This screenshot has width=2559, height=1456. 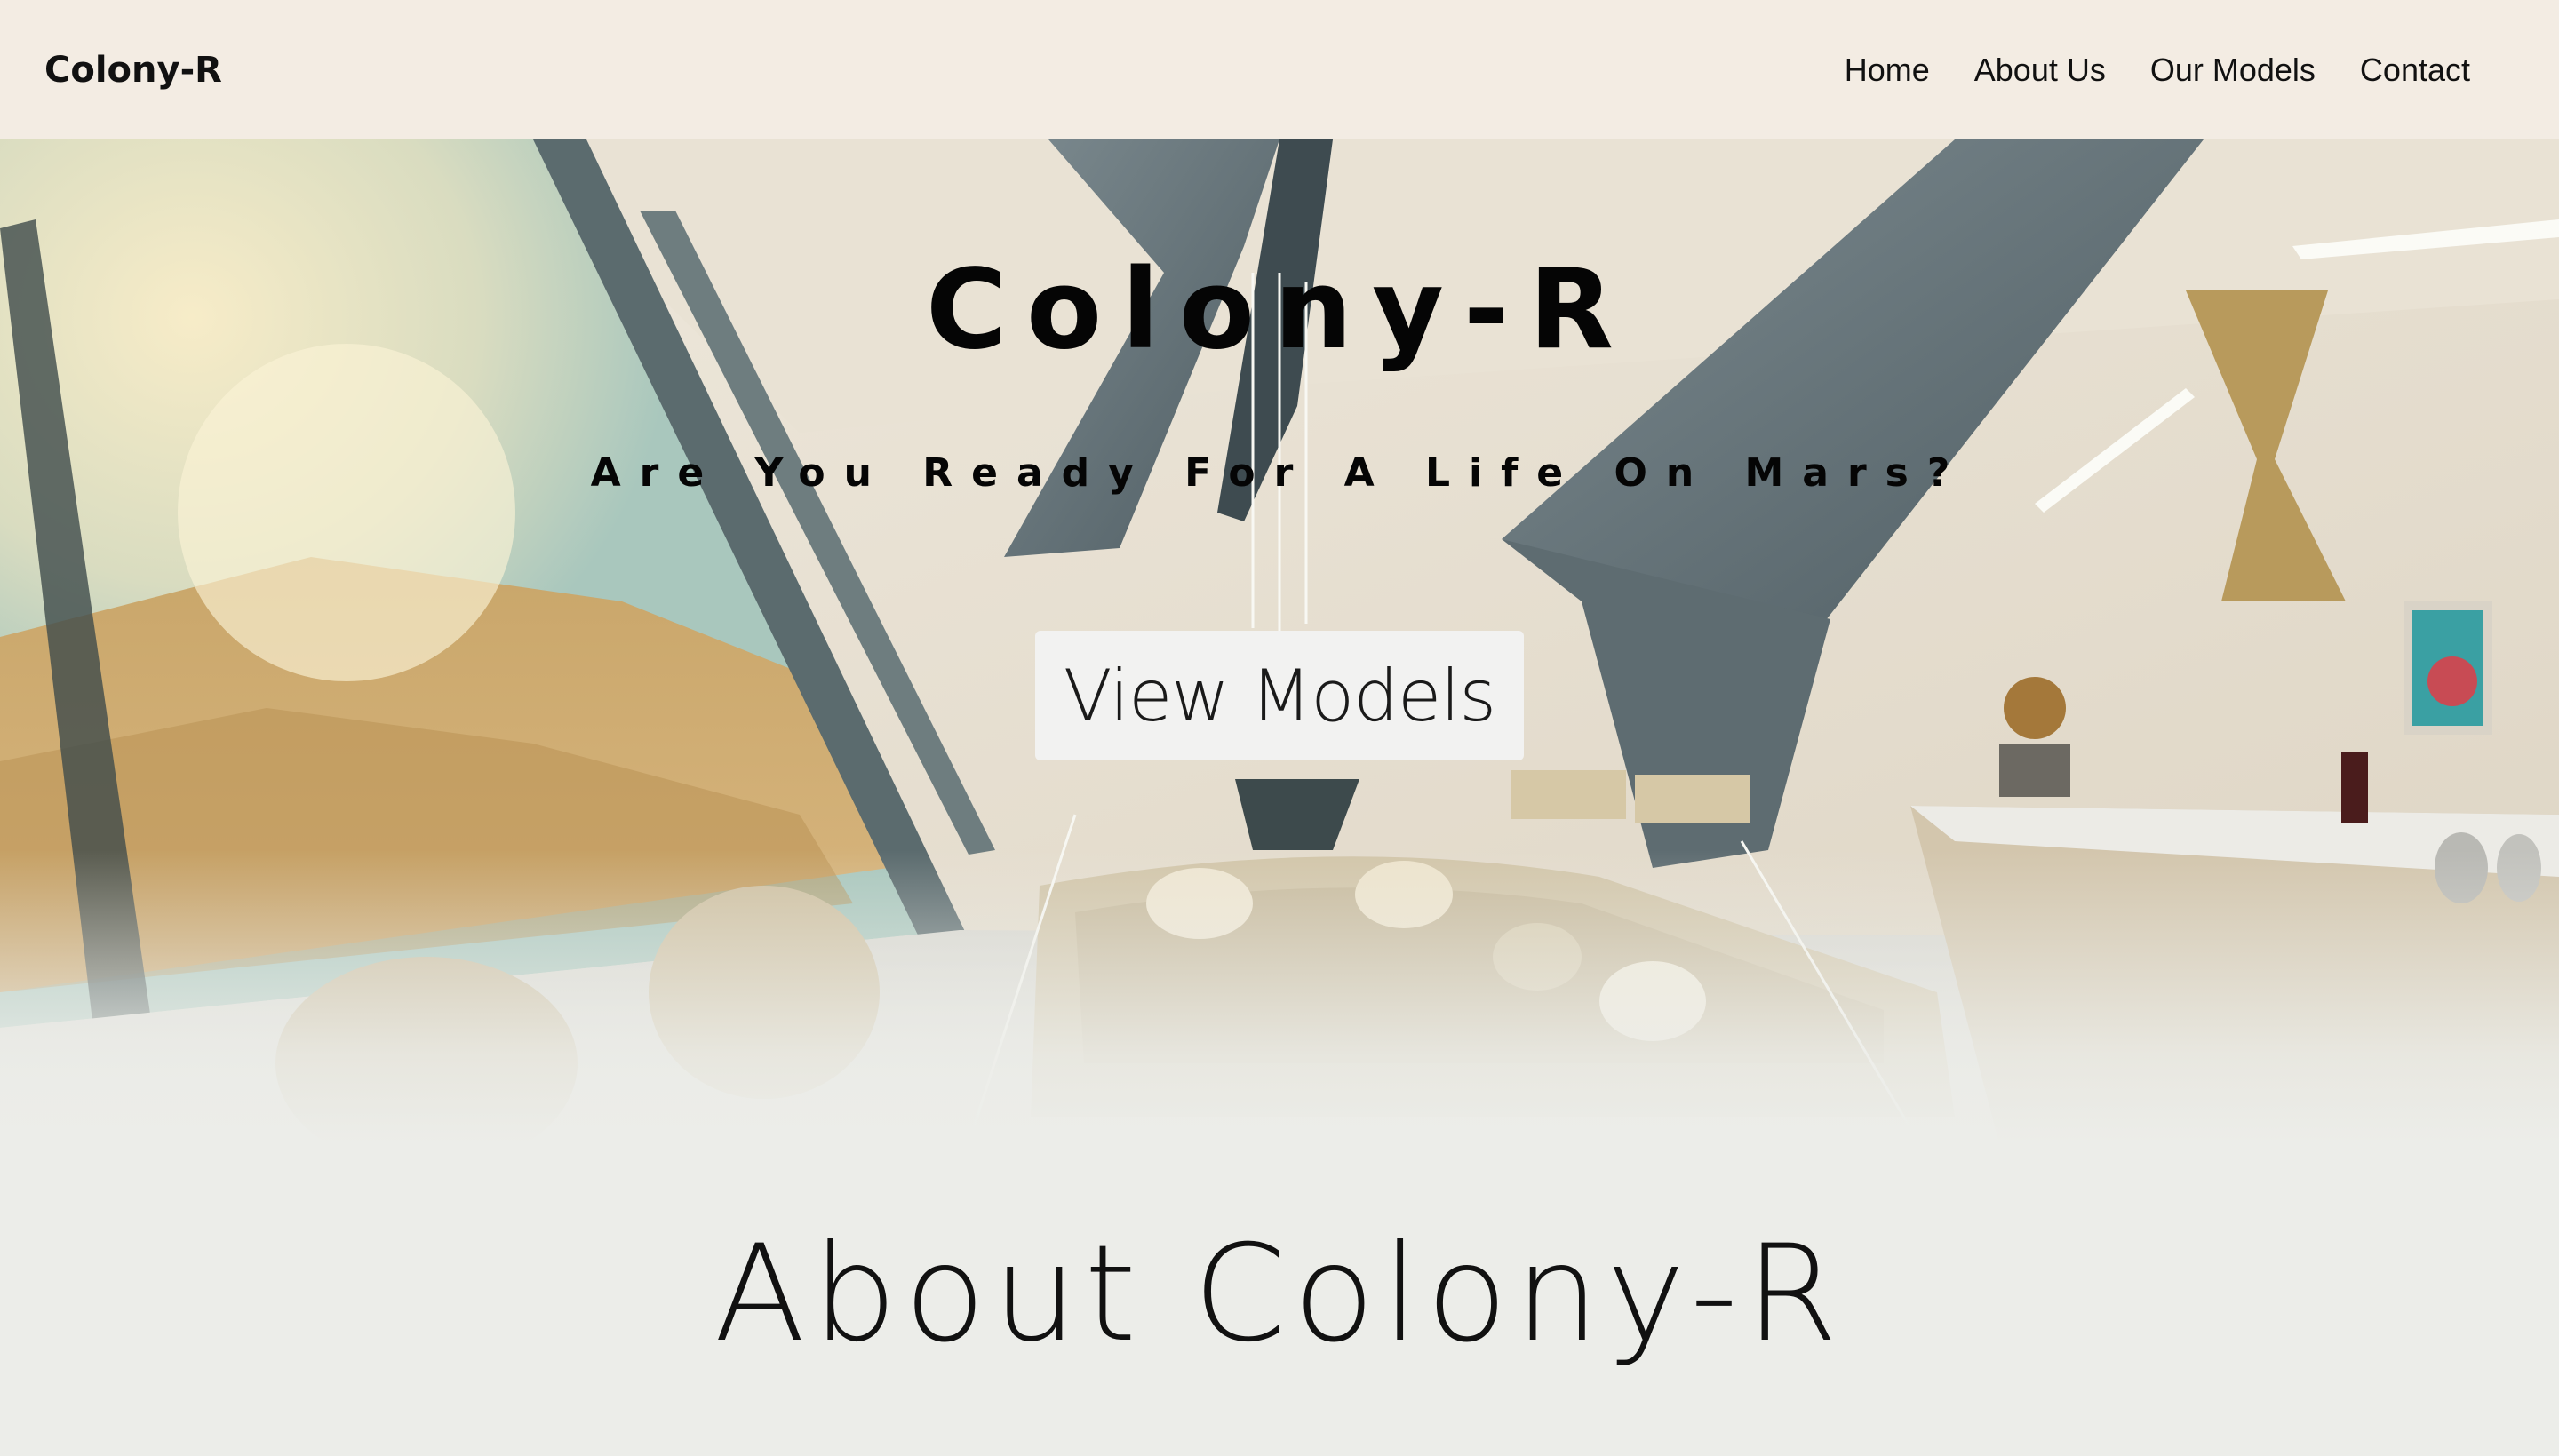 I want to click on nav-link-about-us: About Us, so click(x=2040, y=70).